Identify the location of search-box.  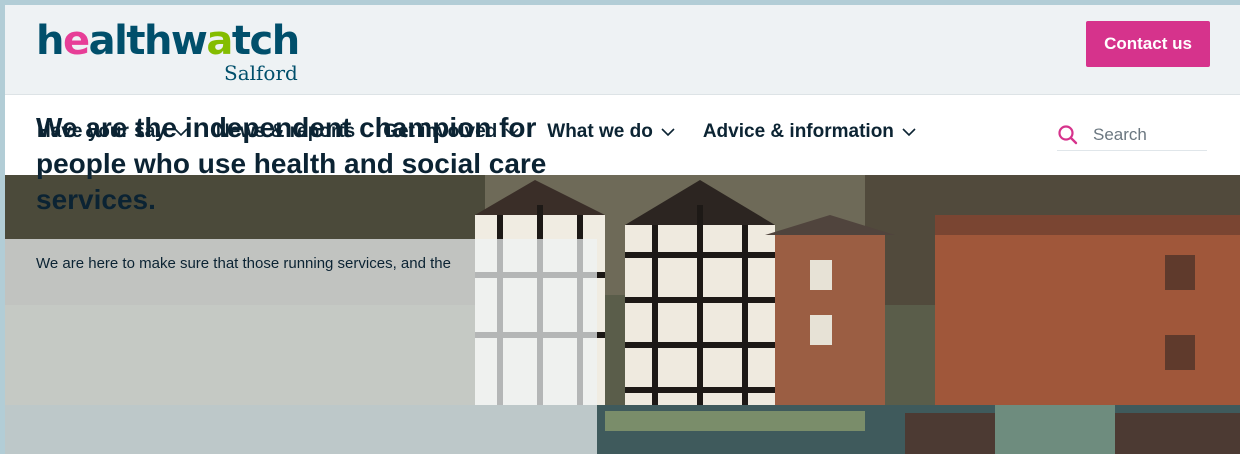
(1132, 135).